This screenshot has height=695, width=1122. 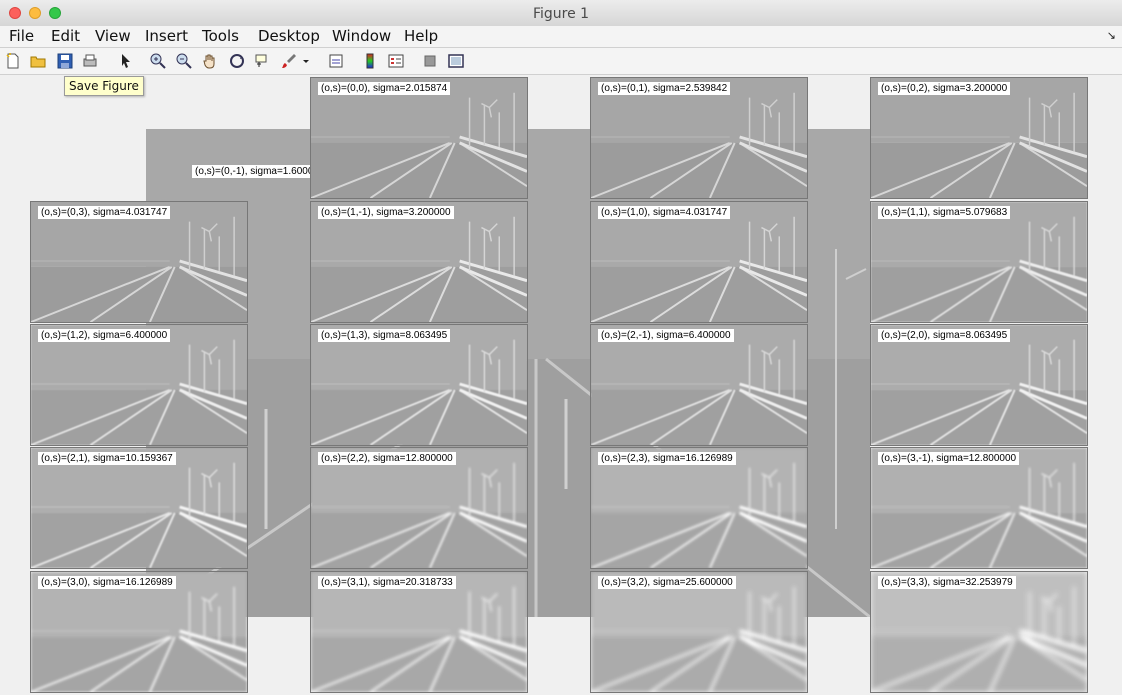 What do you see at coordinates (21, 36) in the screenshot?
I see `menu-file: File` at bounding box center [21, 36].